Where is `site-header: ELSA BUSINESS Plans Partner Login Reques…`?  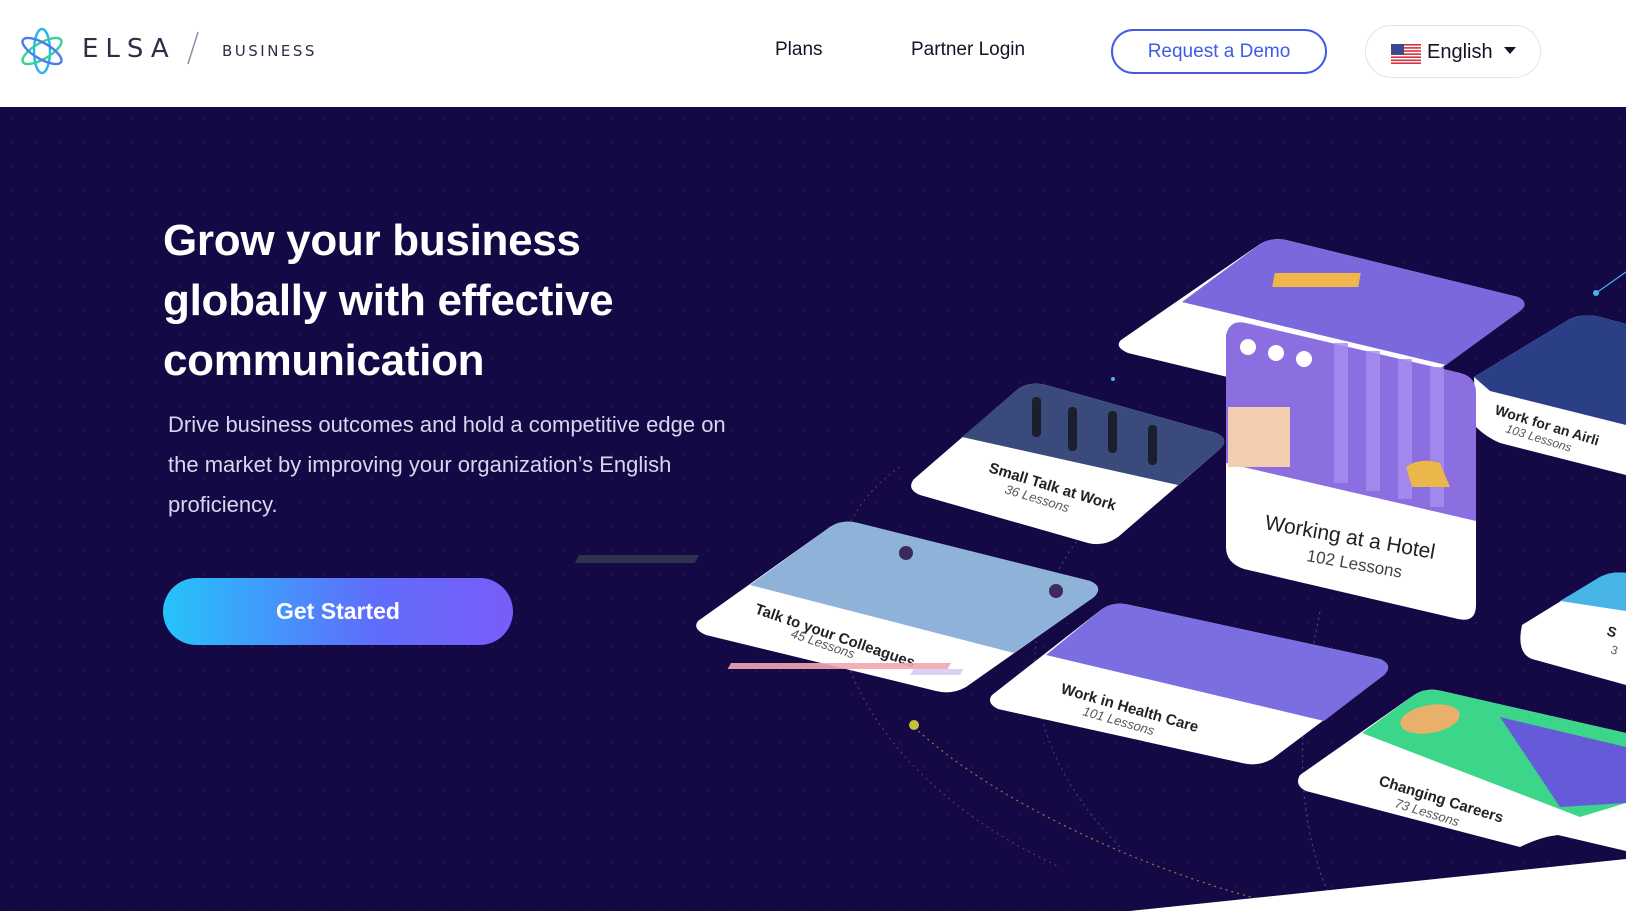
site-header: ELSA BUSINESS Plans Partner Login Reques… is located at coordinates (813, 53).